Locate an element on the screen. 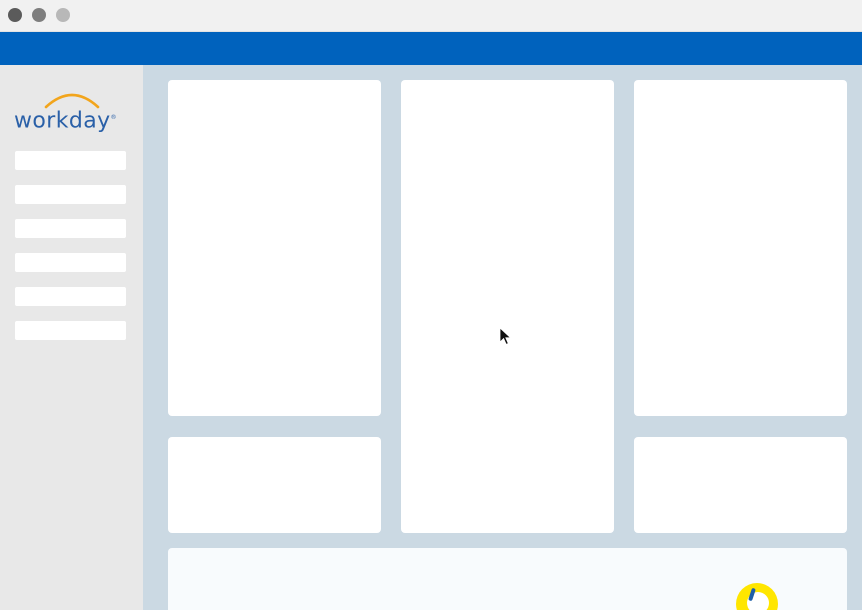 This screenshot has width=862, height=610. dashboard-card-left-bottom is located at coordinates (274, 485).